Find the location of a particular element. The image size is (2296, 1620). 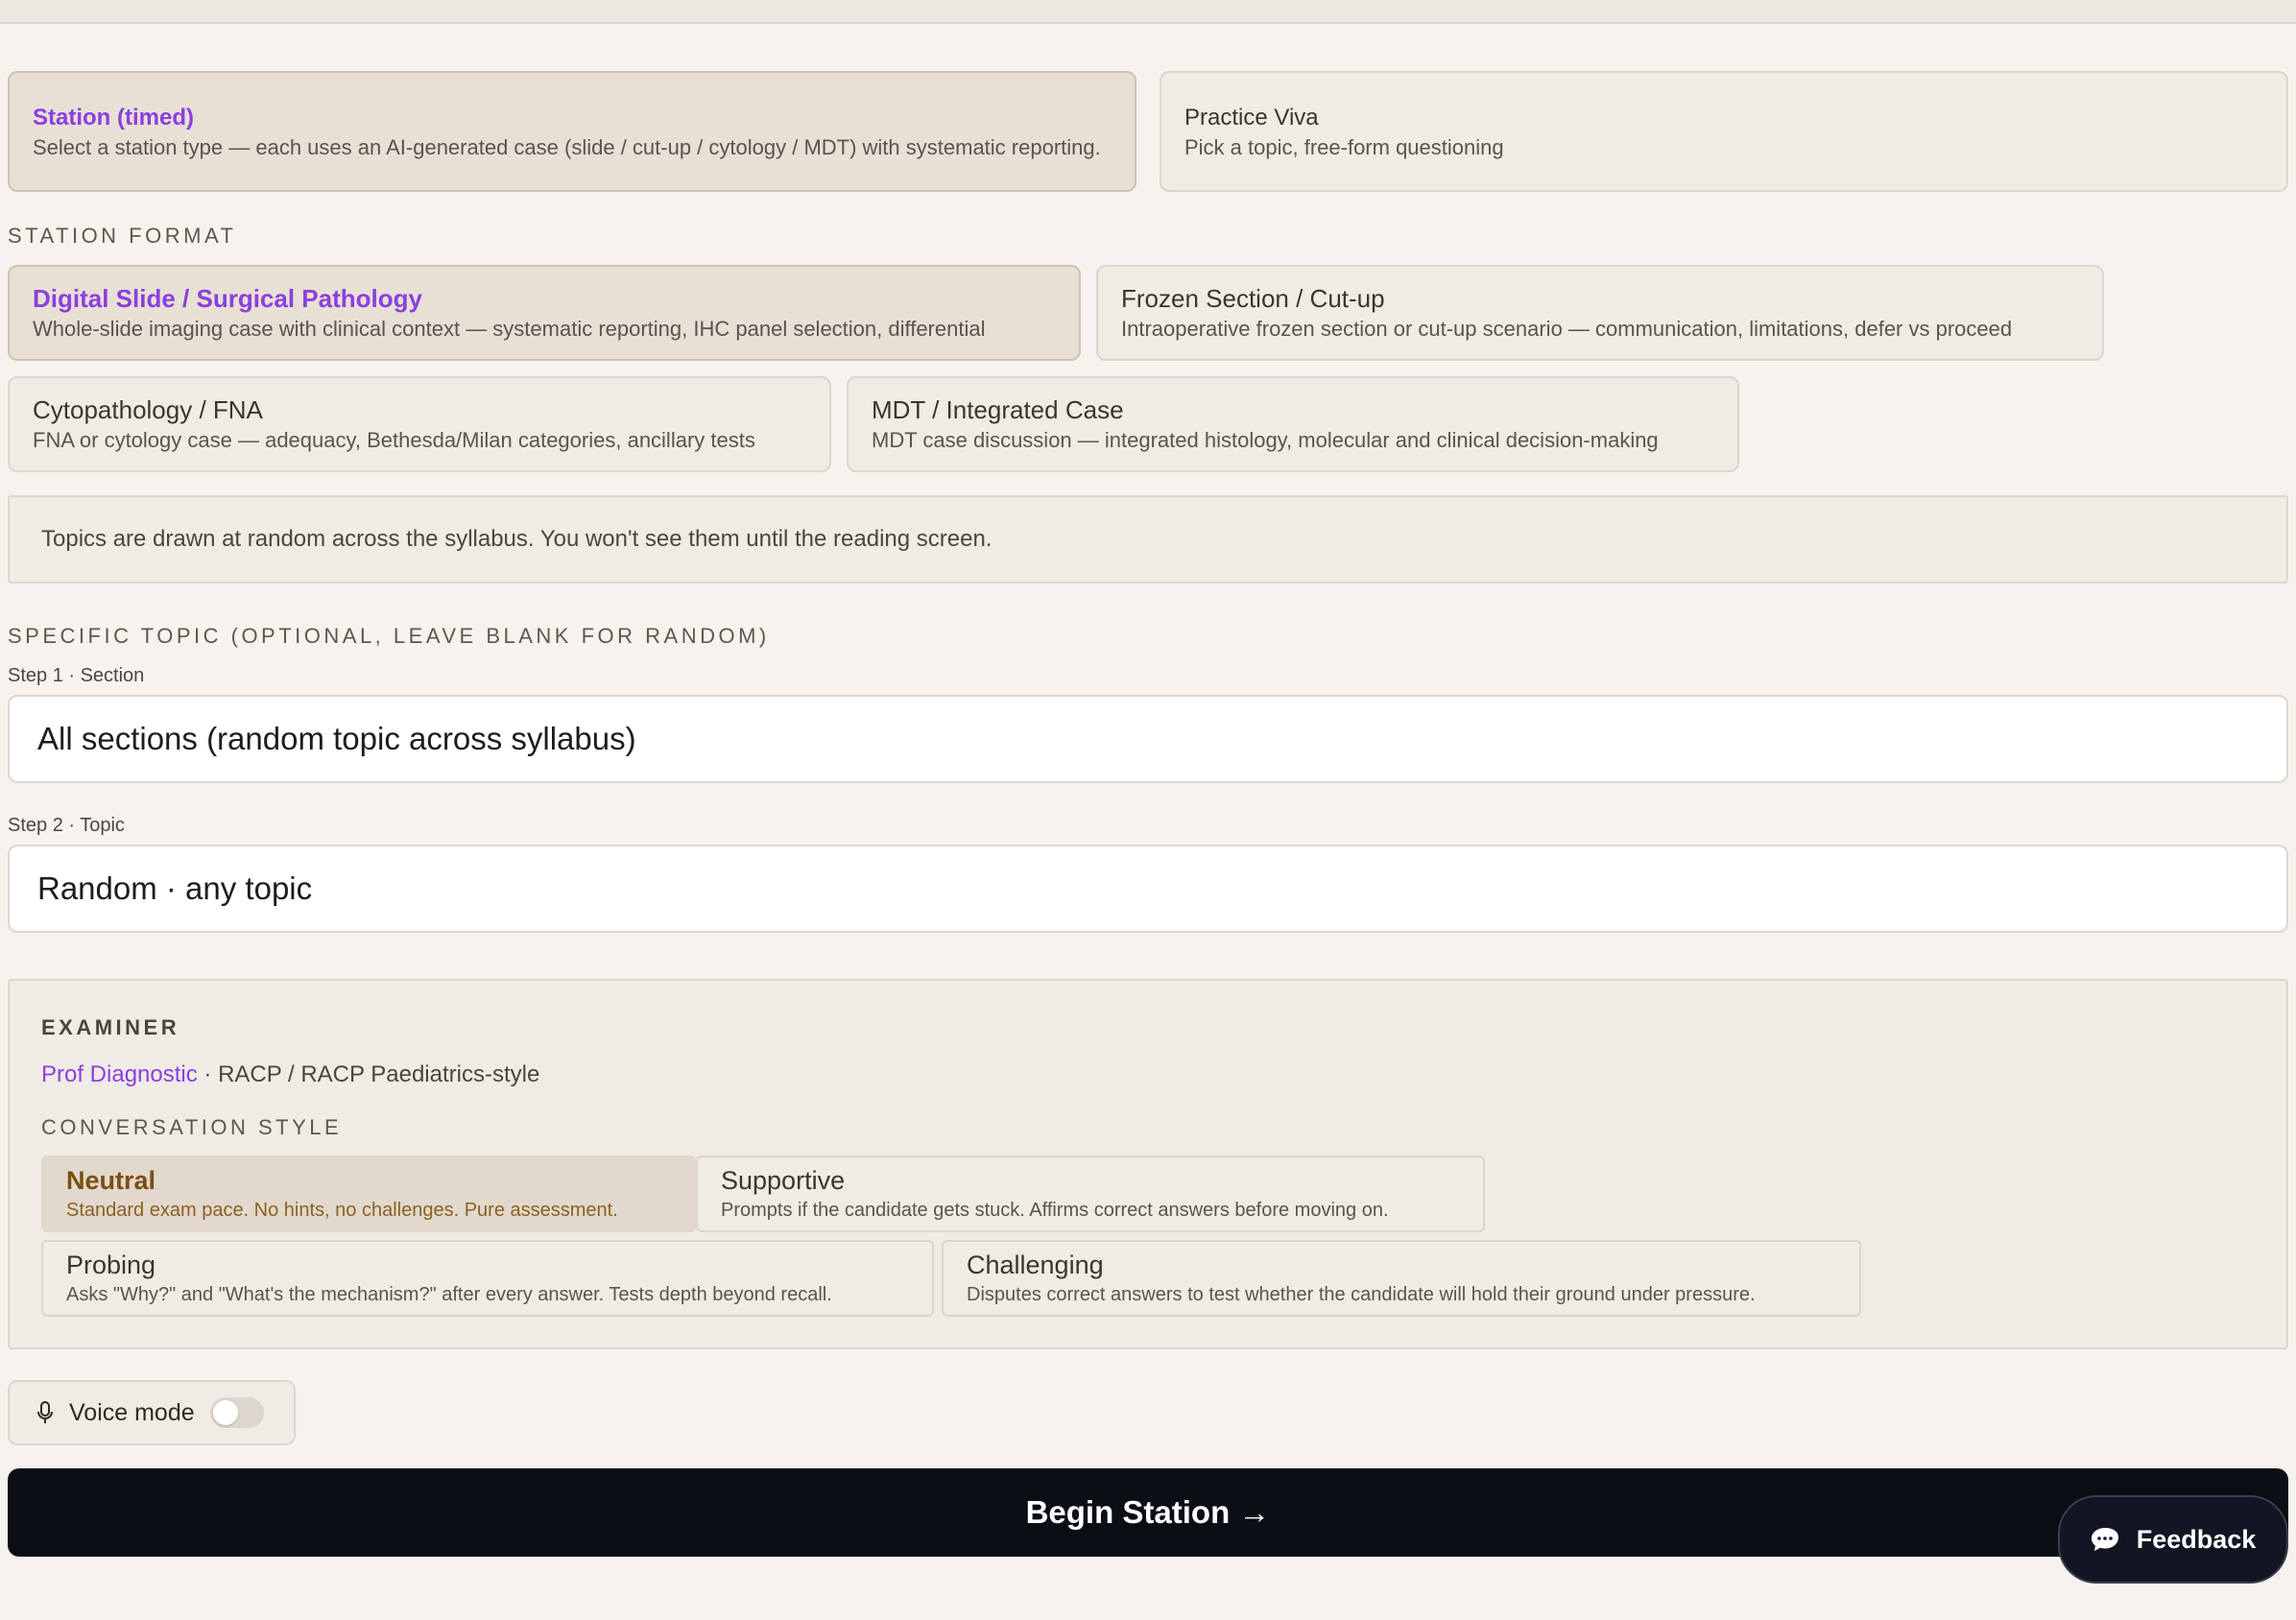

mode-desc: Pick a topic, free-form questioning is located at coordinates (1344, 147).